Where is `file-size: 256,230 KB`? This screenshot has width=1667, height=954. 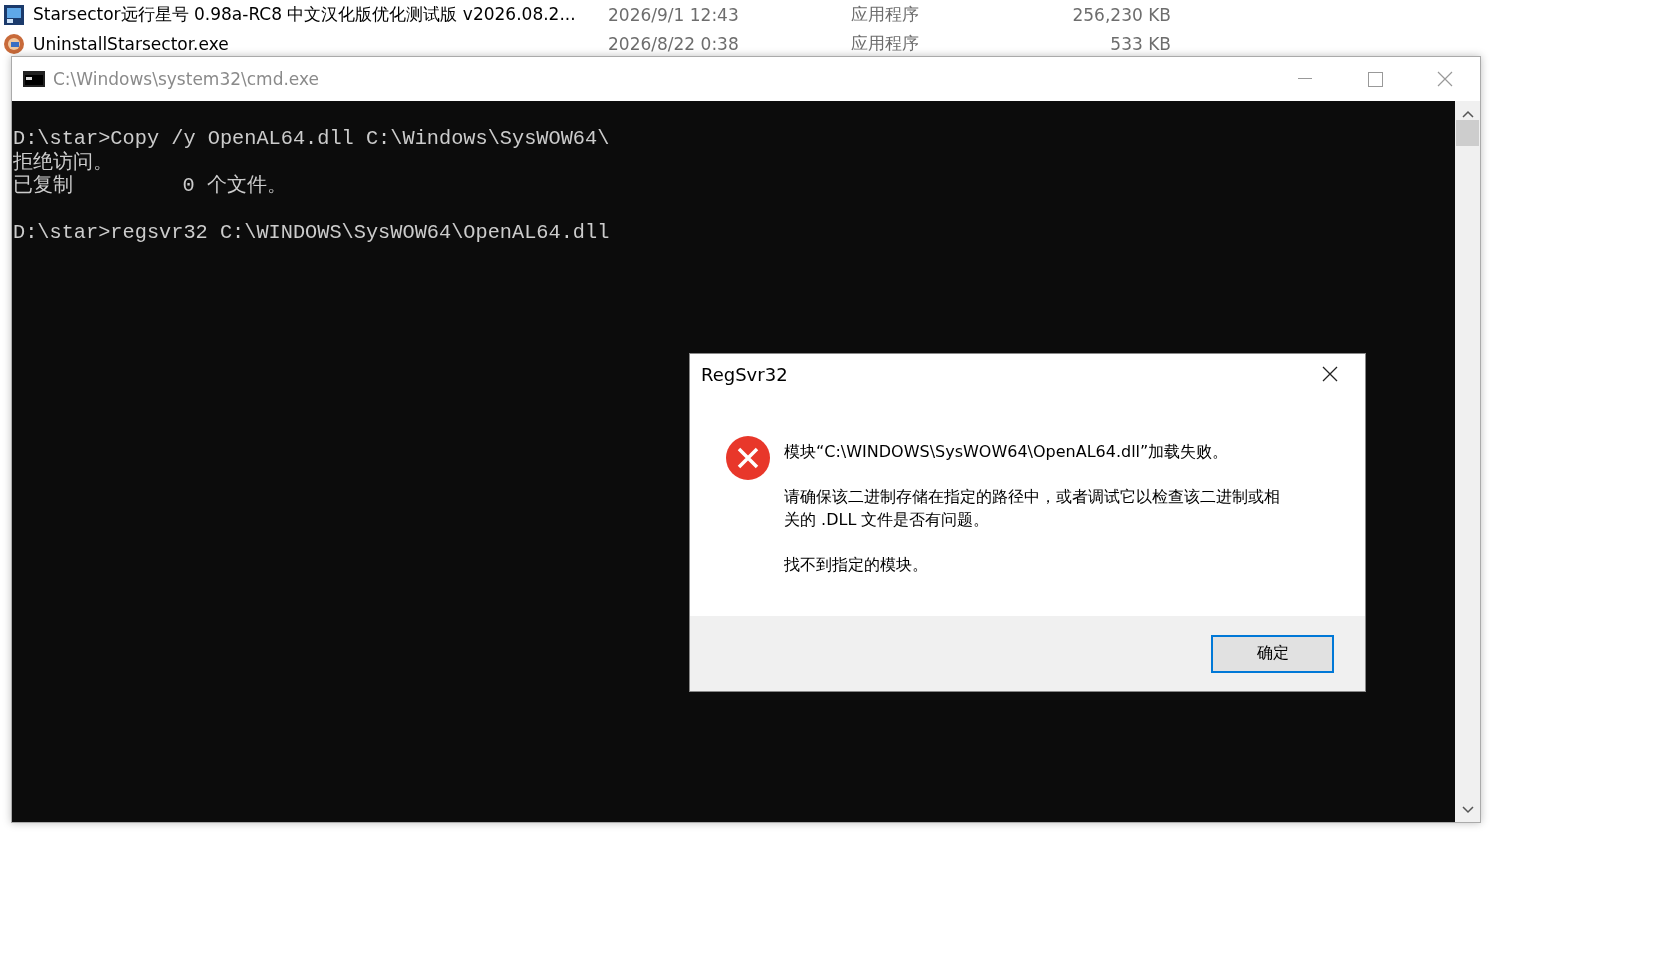 file-size: 256,230 KB is located at coordinates (1121, 14).